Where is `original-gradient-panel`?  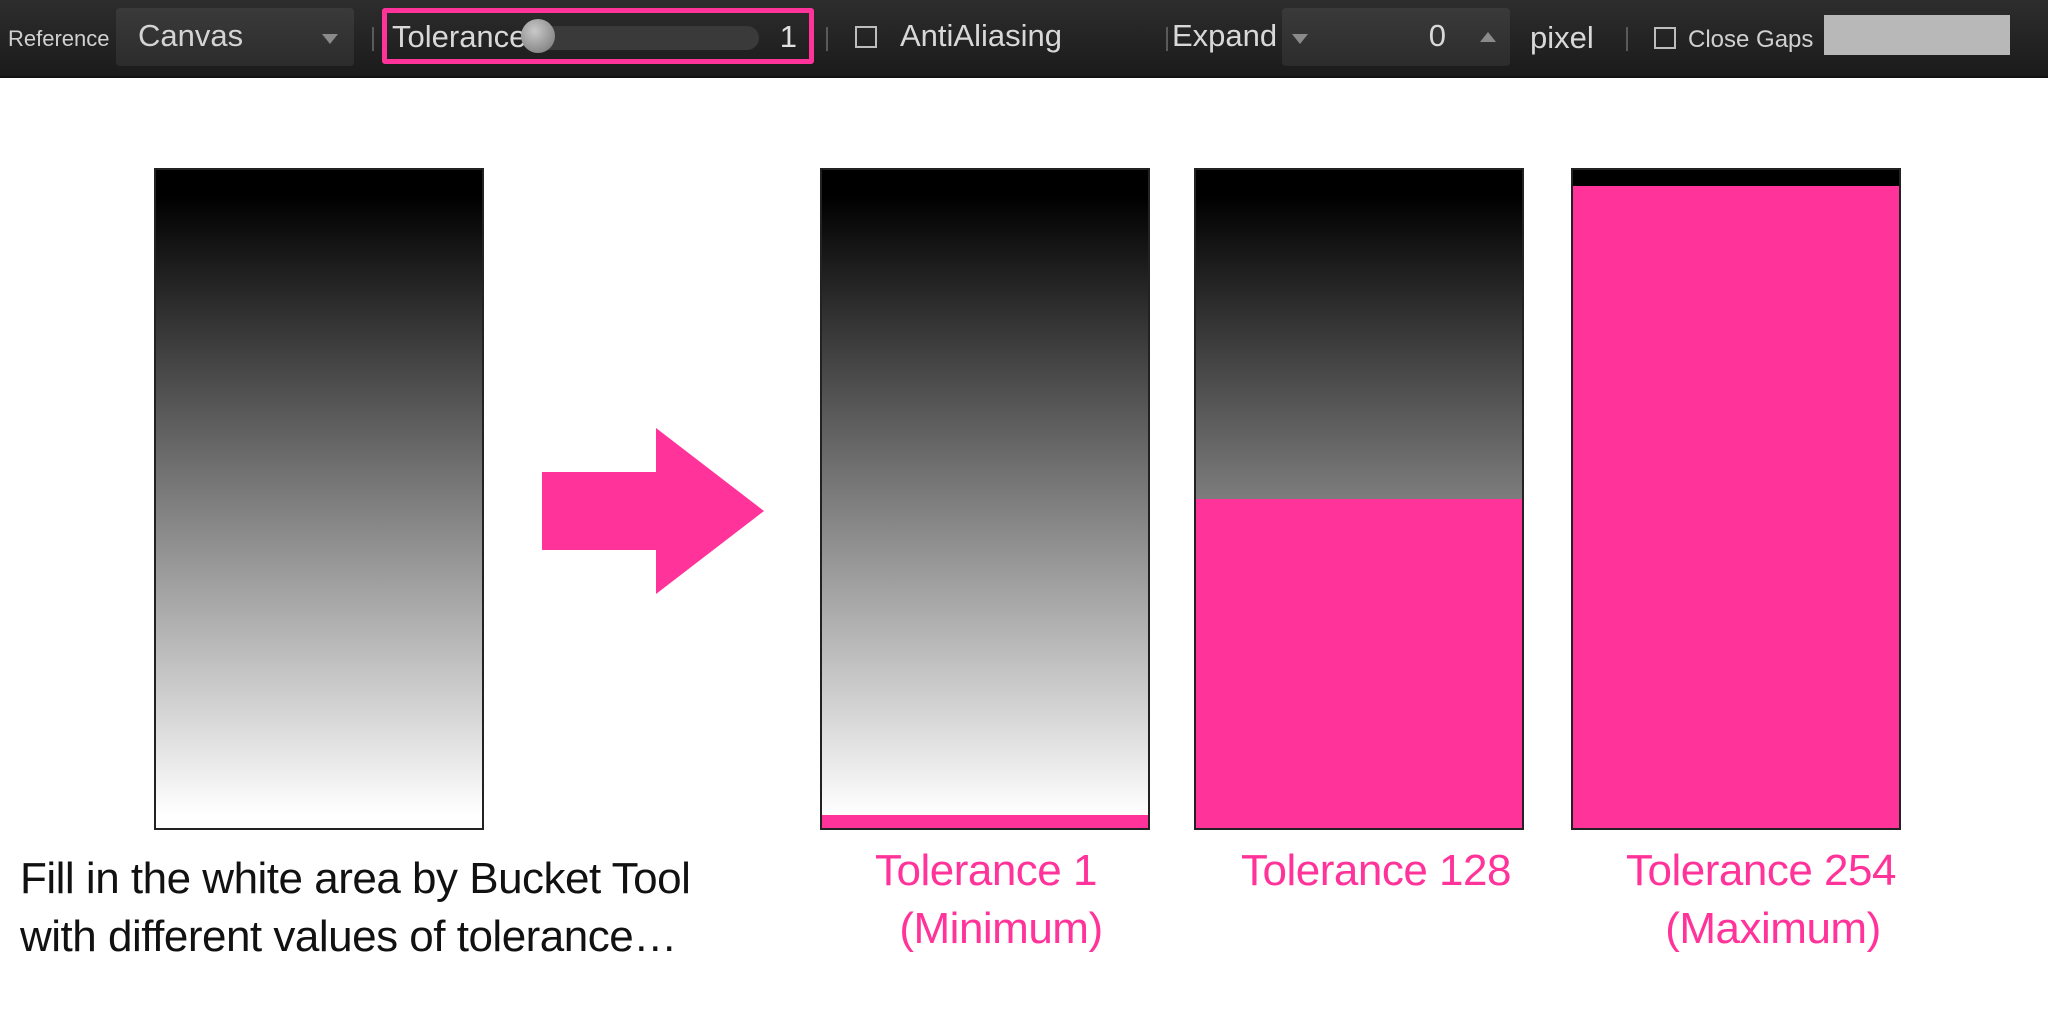
original-gradient-panel is located at coordinates (319, 499).